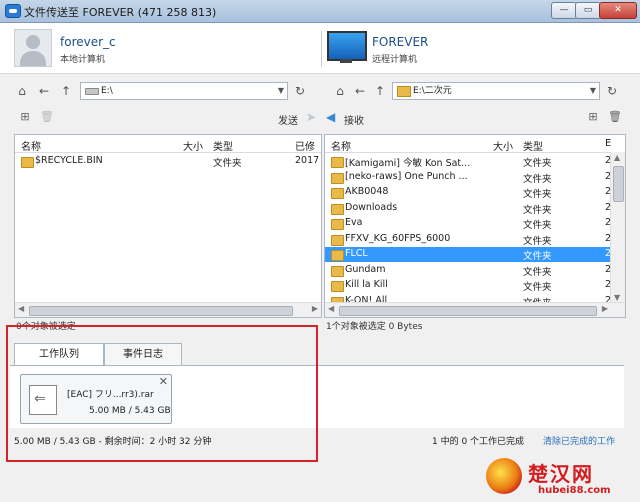 This screenshot has height=502, width=640. I want to click on clear-completed-link: 清除已完成的工作, so click(579, 440).